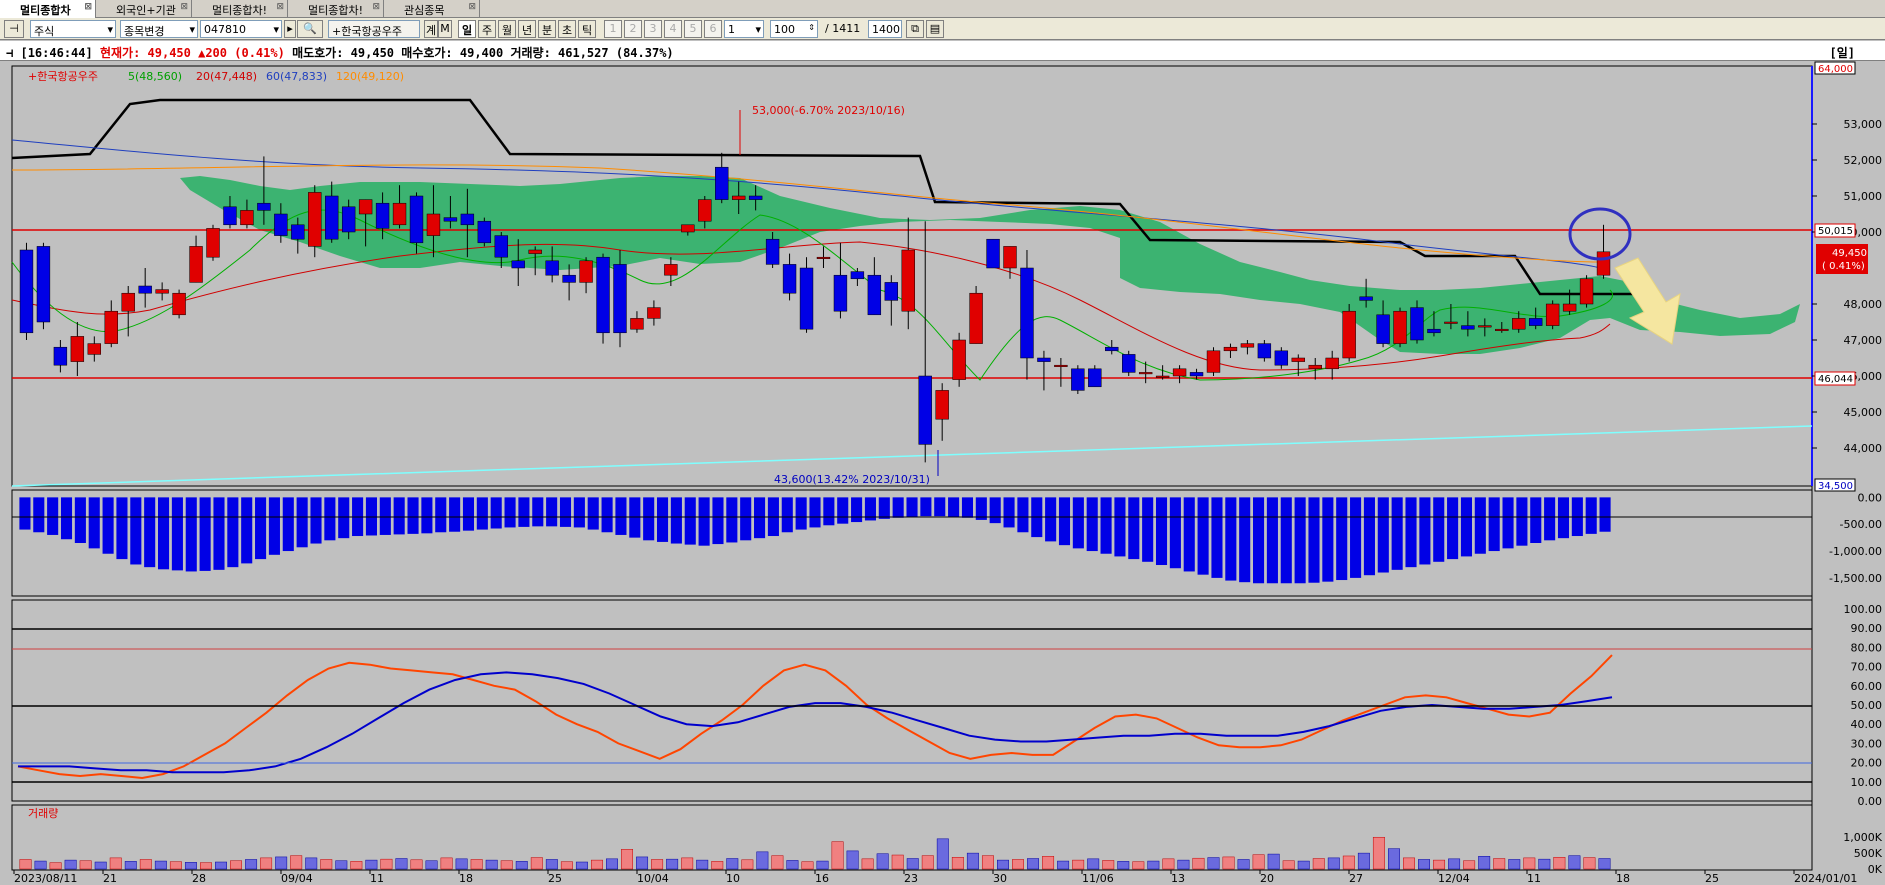 The width and height of the screenshot is (1885, 885). Describe the element at coordinates (110, 878) in the screenshot. I see `date-tick-label: 21` at that location.